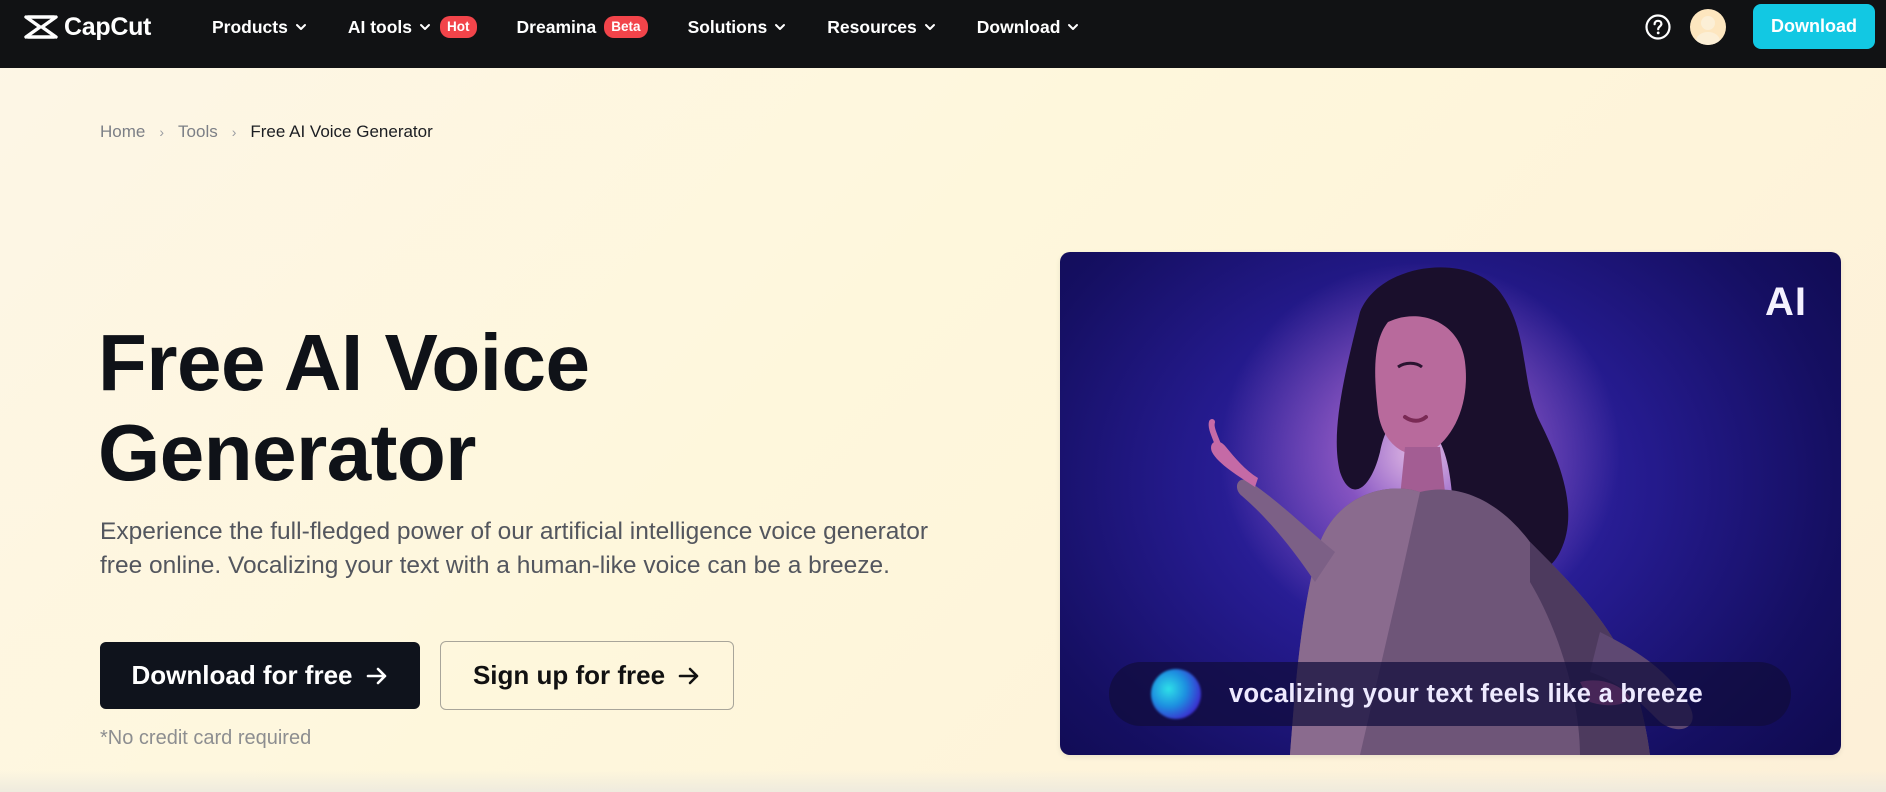 Image resolution: width=1886 pixels, height=792 pixels. What do you see at coordinates (108, 26) in the screenshot?
I see `logo-text: CapCut` at bounding box center [108, 26].